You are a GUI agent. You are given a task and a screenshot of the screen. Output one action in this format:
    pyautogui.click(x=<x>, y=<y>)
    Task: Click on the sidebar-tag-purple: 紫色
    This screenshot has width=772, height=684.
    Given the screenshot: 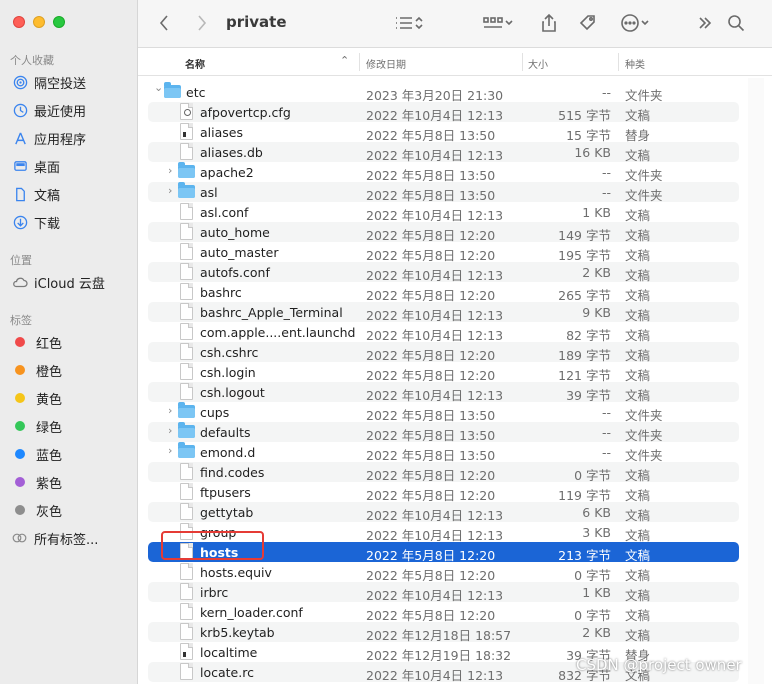 What is the action you would take?
    pyautogui.click(x=37, y=482)
    